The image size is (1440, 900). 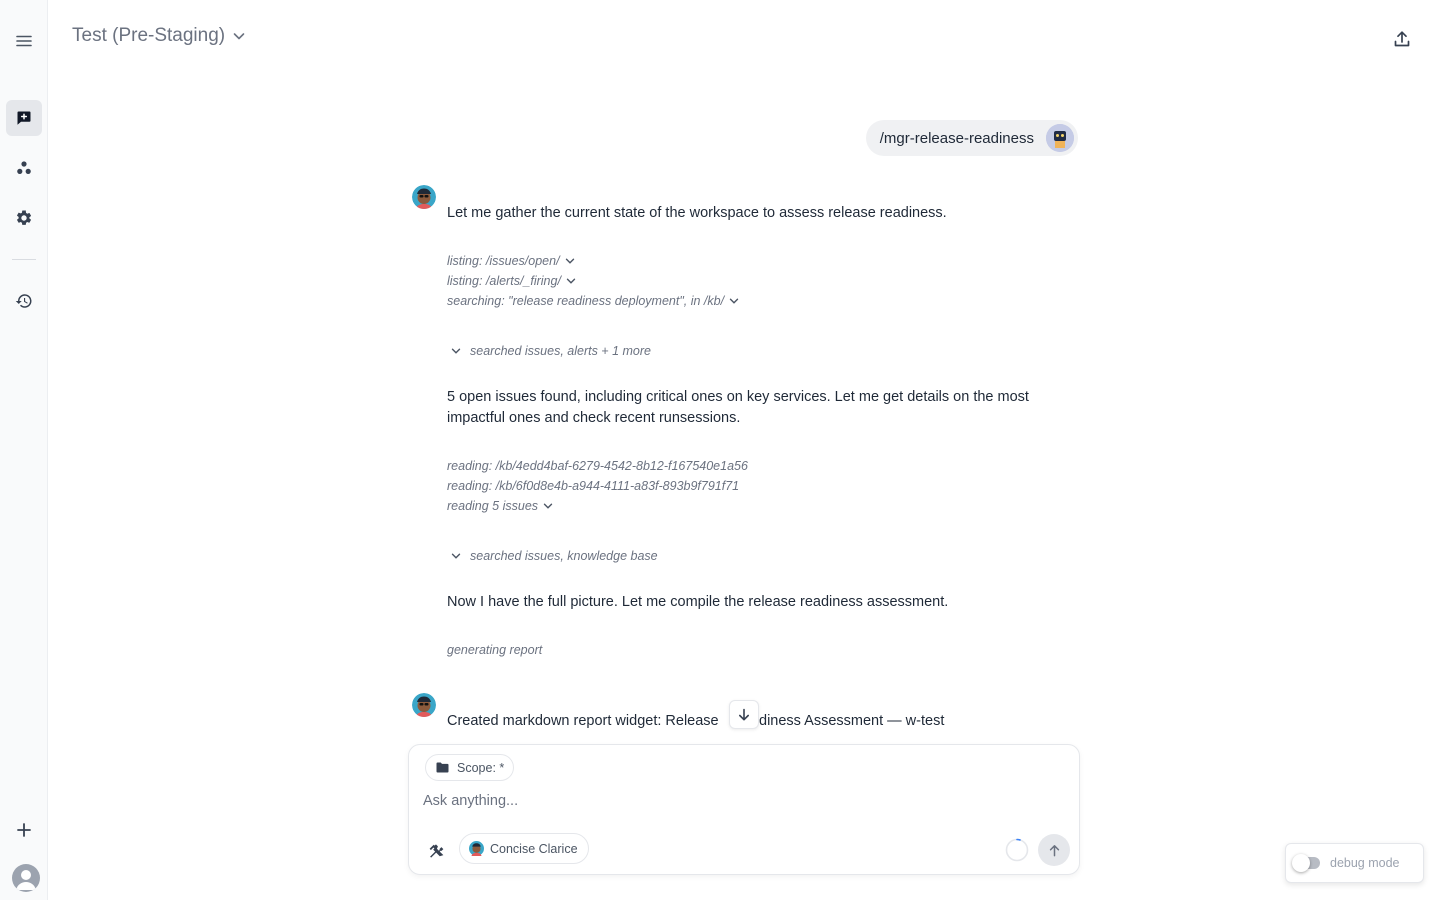 I want to click on tool-call: reading 5 issues, so click(x=500, y=506).